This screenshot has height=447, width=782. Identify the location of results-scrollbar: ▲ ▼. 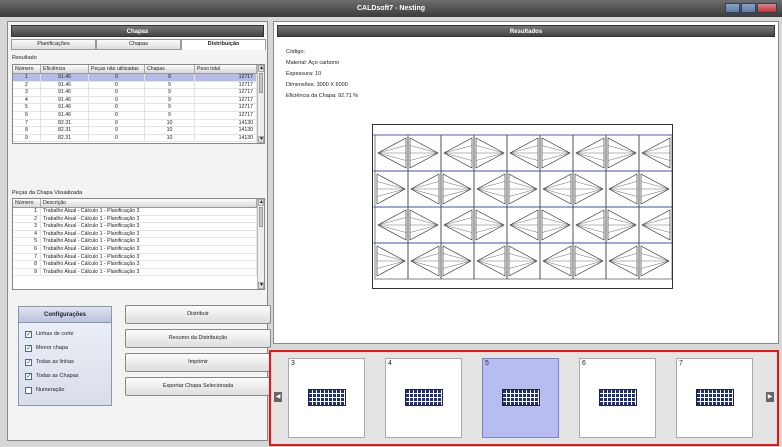
(260, 104).